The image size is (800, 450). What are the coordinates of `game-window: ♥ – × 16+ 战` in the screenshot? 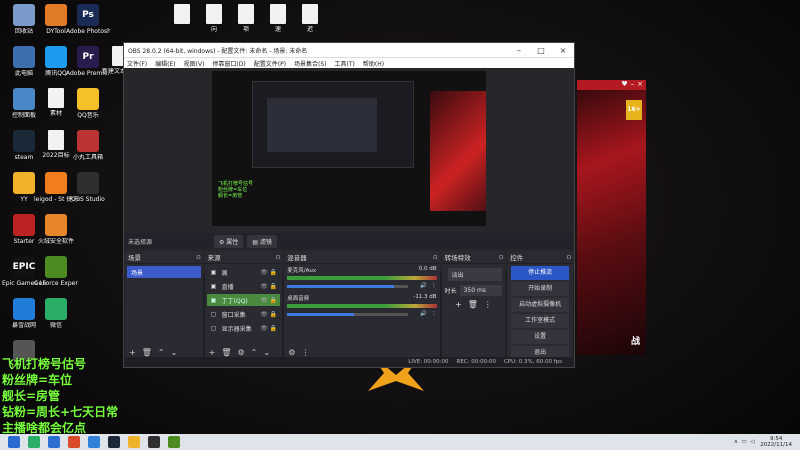 It's located at (611, 217).